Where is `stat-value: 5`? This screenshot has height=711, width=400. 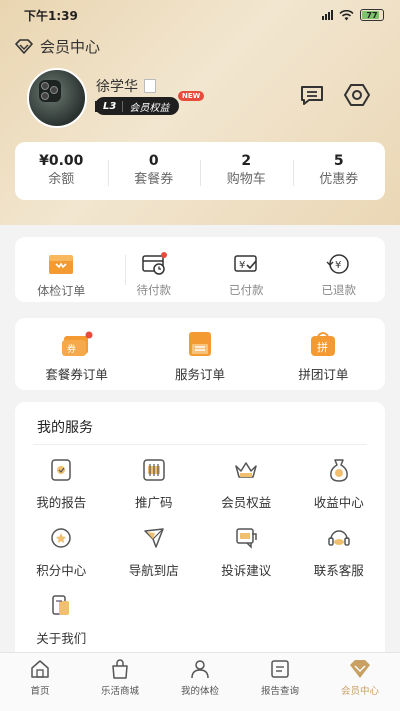
stat-value: 5 is located at coordinates (338, 161).